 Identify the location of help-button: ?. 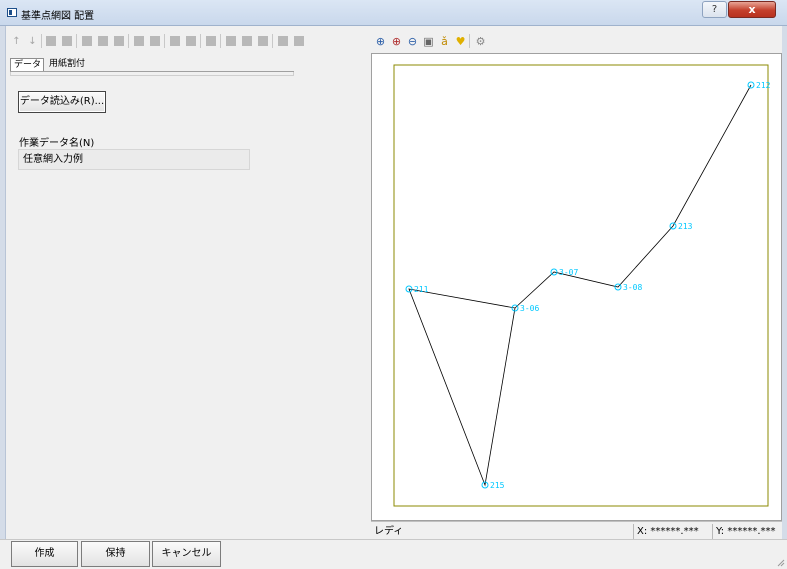
(714, 9).